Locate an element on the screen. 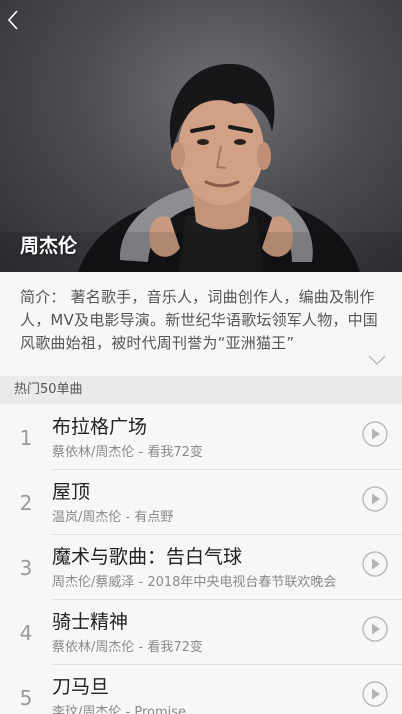 Image resolution: width=402 pixels, height=714 pixels. song-row: 2 屋顶 温岚/周杰伦 - 有点野 is located at coordinates (201, 502).